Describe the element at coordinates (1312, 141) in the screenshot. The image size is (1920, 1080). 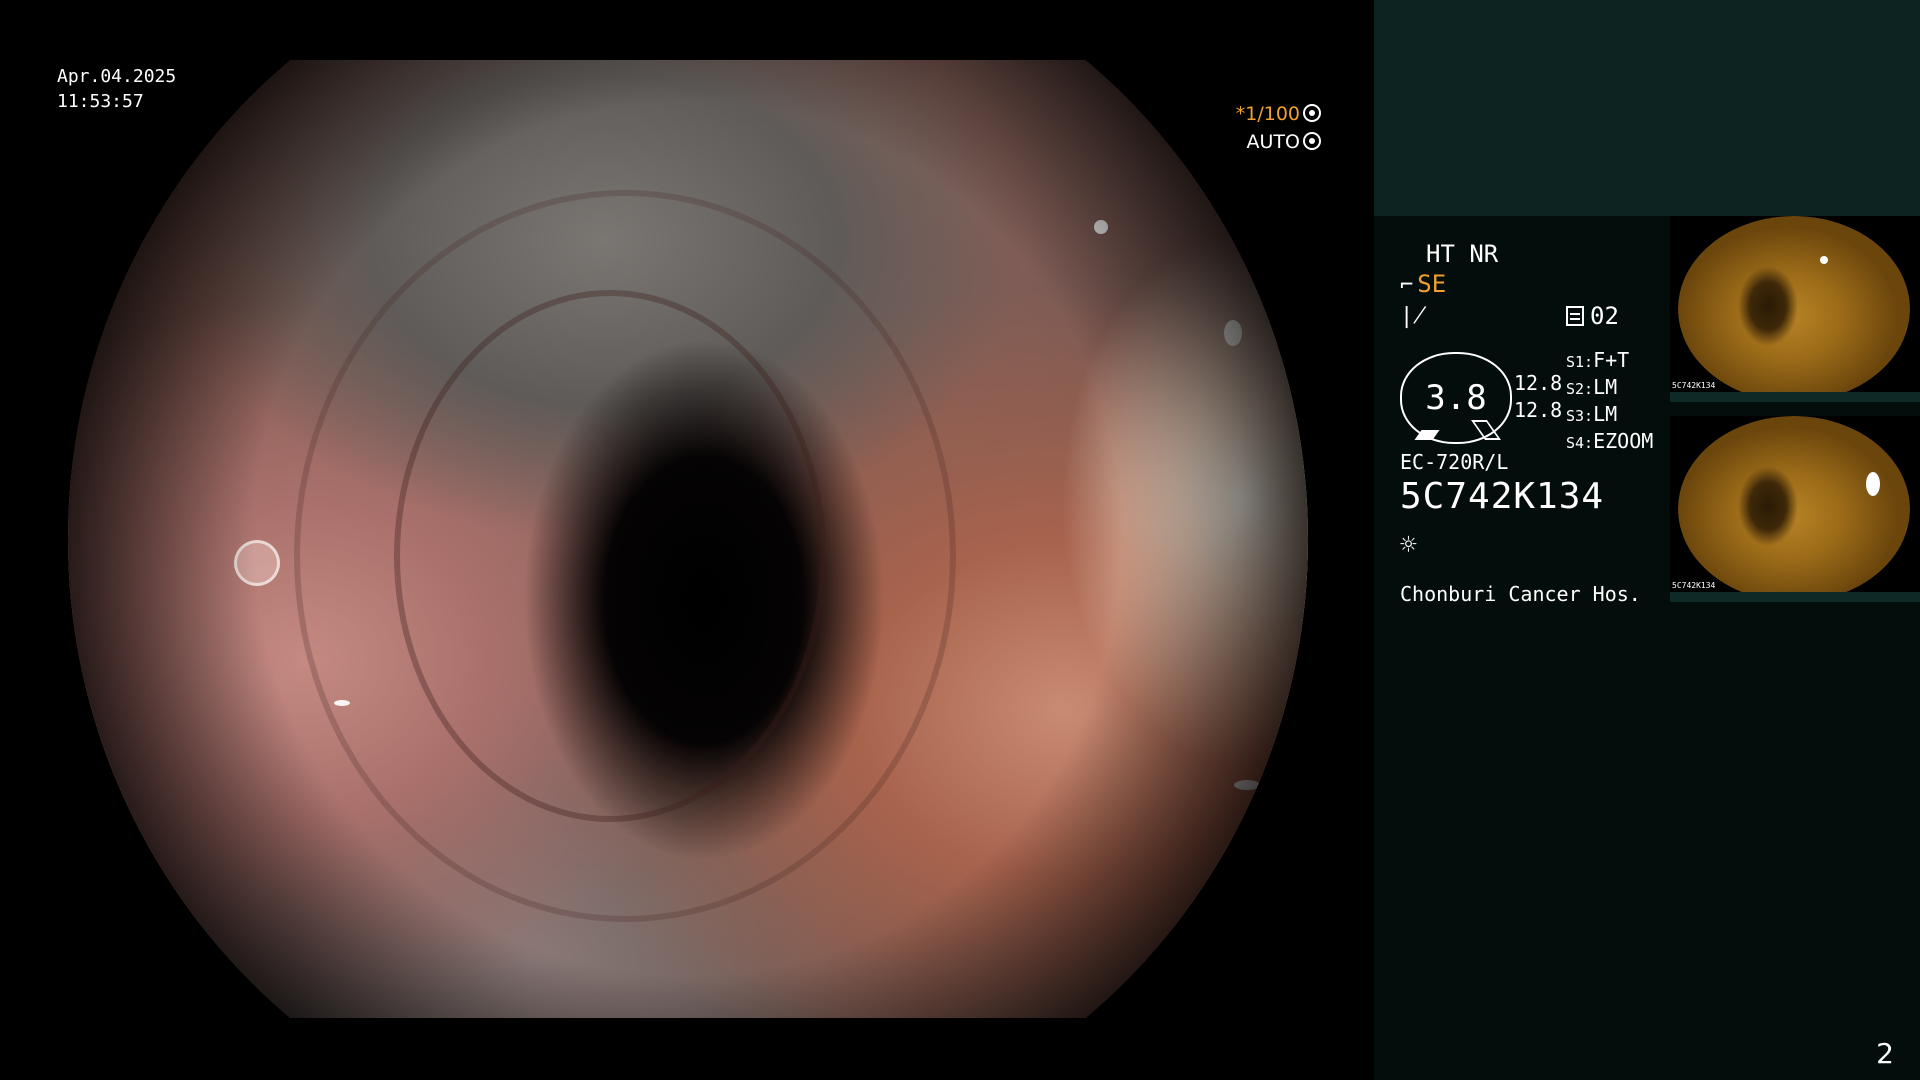
I see `iris-icon` at that location.